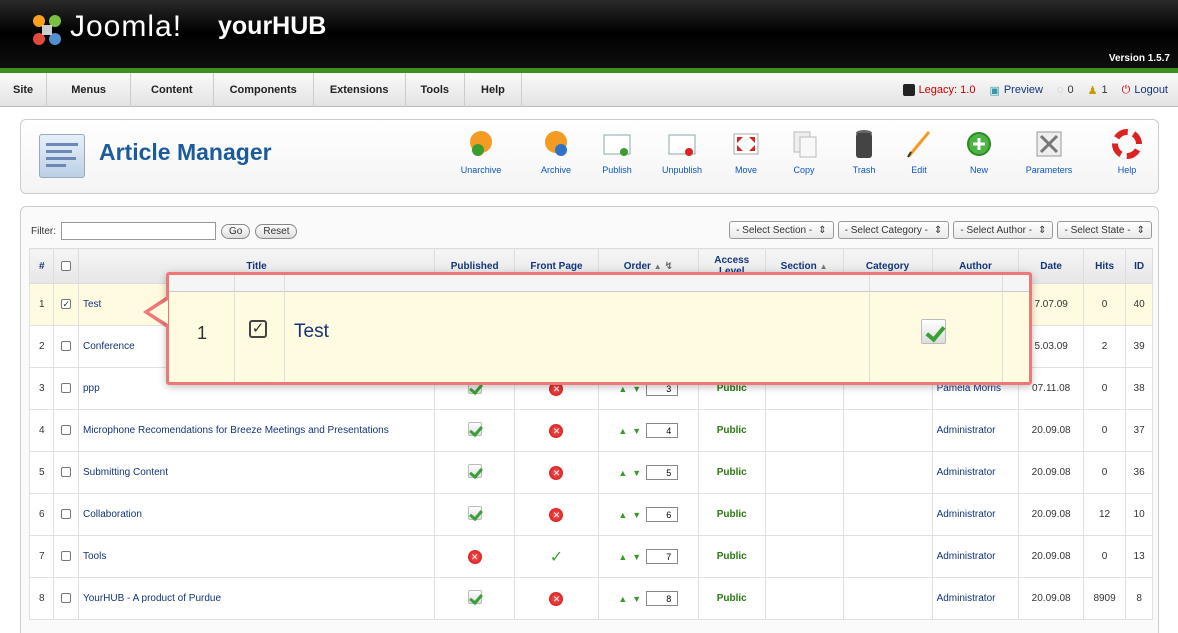 The height and width of the screenshot is (633, 1178). Describe the element at coordinates (62, 156) in the screenshot. I see `article-manager-icon` at that location.